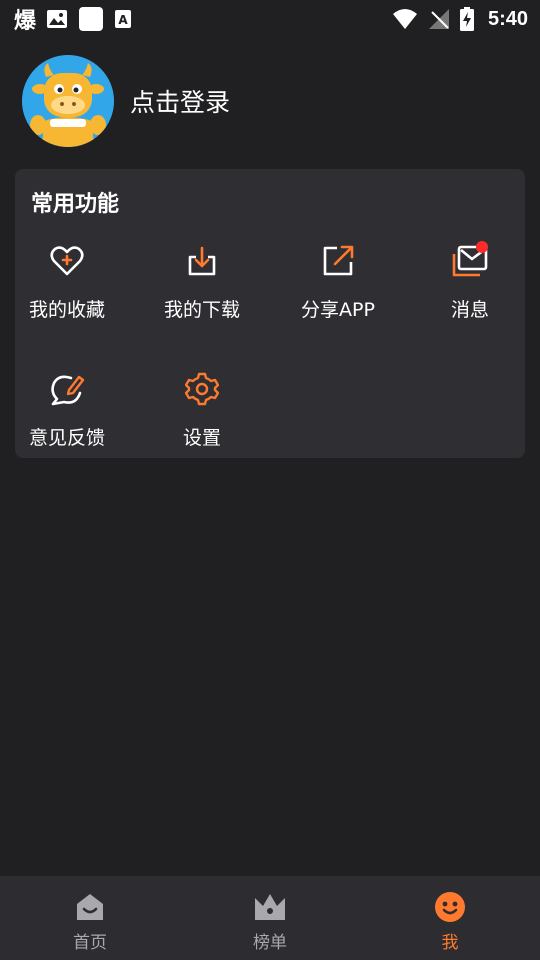 This screenshot has width=540, height=960. I want to click on nav-rankings: 榜单, so click(270, 918).